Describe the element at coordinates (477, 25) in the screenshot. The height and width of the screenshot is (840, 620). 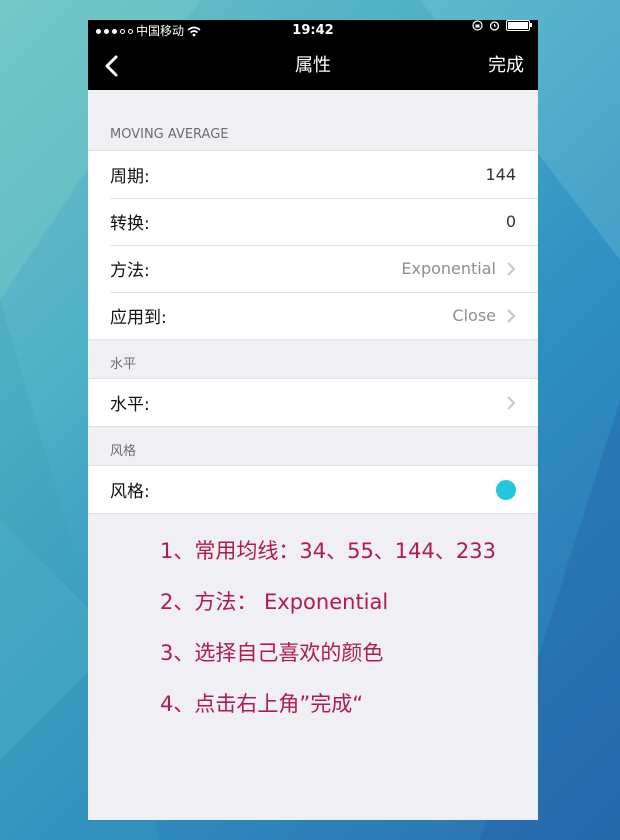
I see `orientation-lock-icon` at that location.